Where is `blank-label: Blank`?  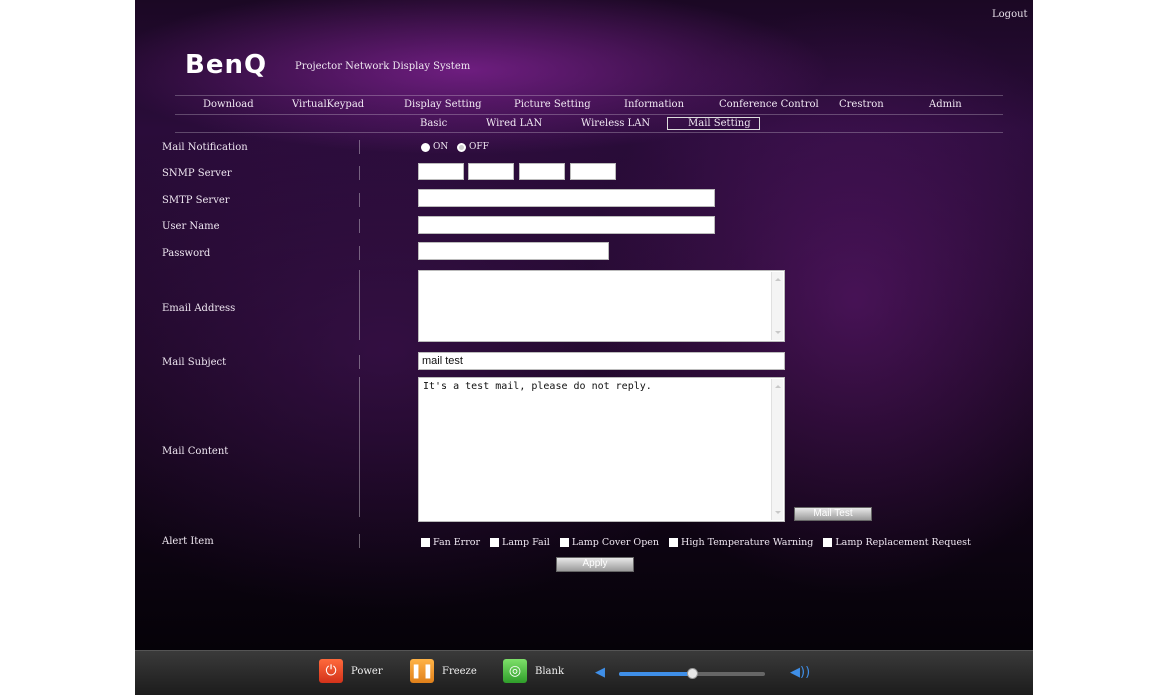 blank-label: Blank is located at coordinates (550, 671).